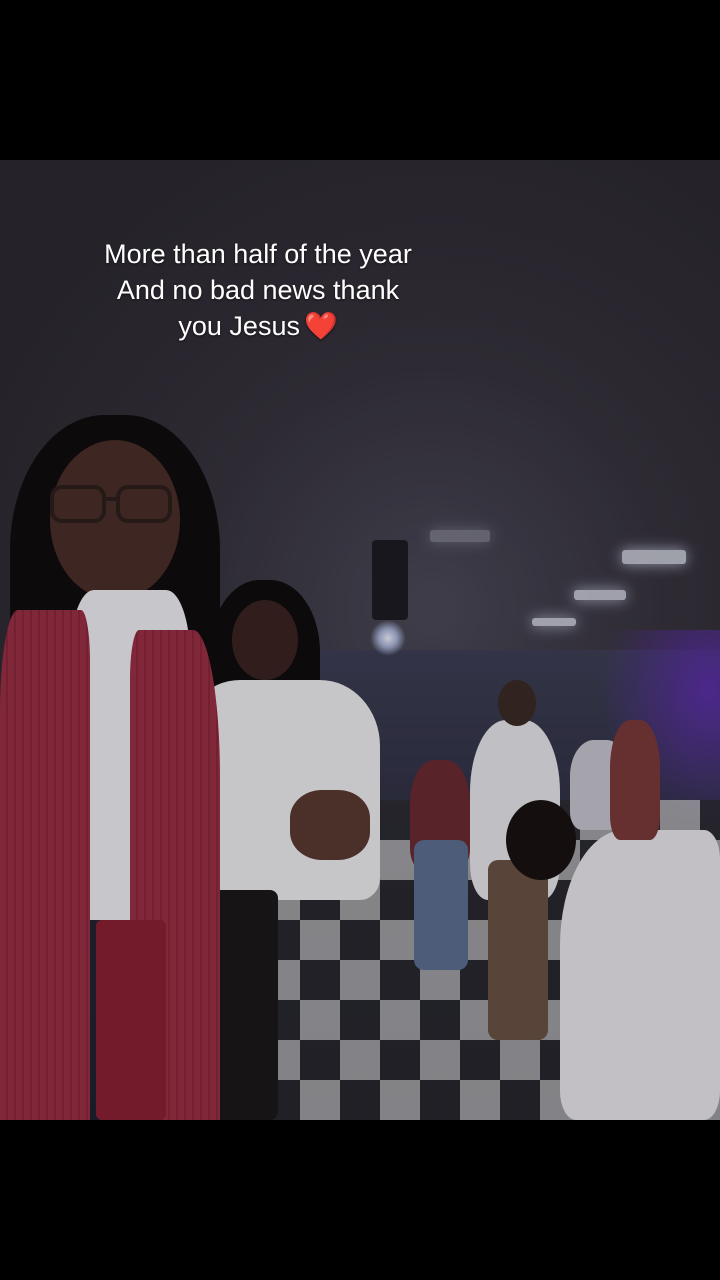 This screenshot has height=1280, width=720. I want to click on caption-line-3: you Jesus ❤️, so click(258, 326).